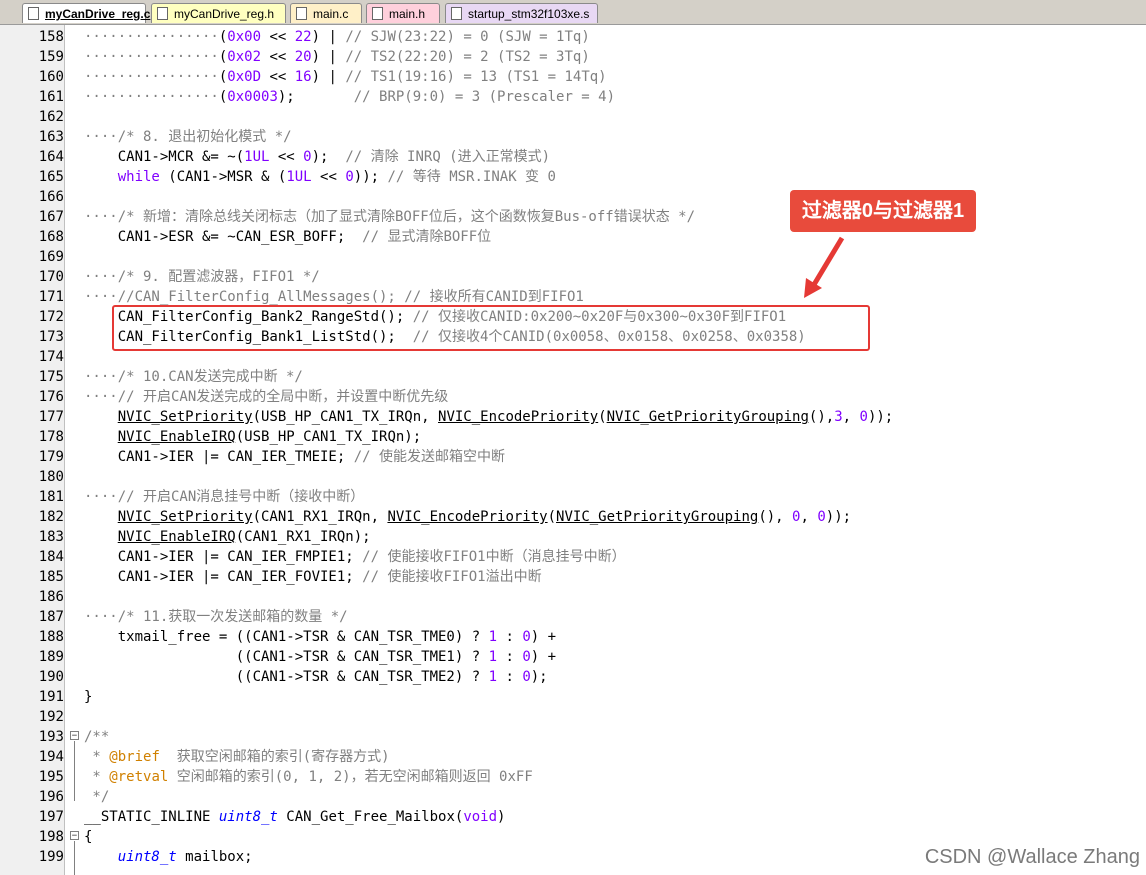 The width and height of the screenshot is (1146, 875). I want to click on line-number: 190, so click(51, 677).